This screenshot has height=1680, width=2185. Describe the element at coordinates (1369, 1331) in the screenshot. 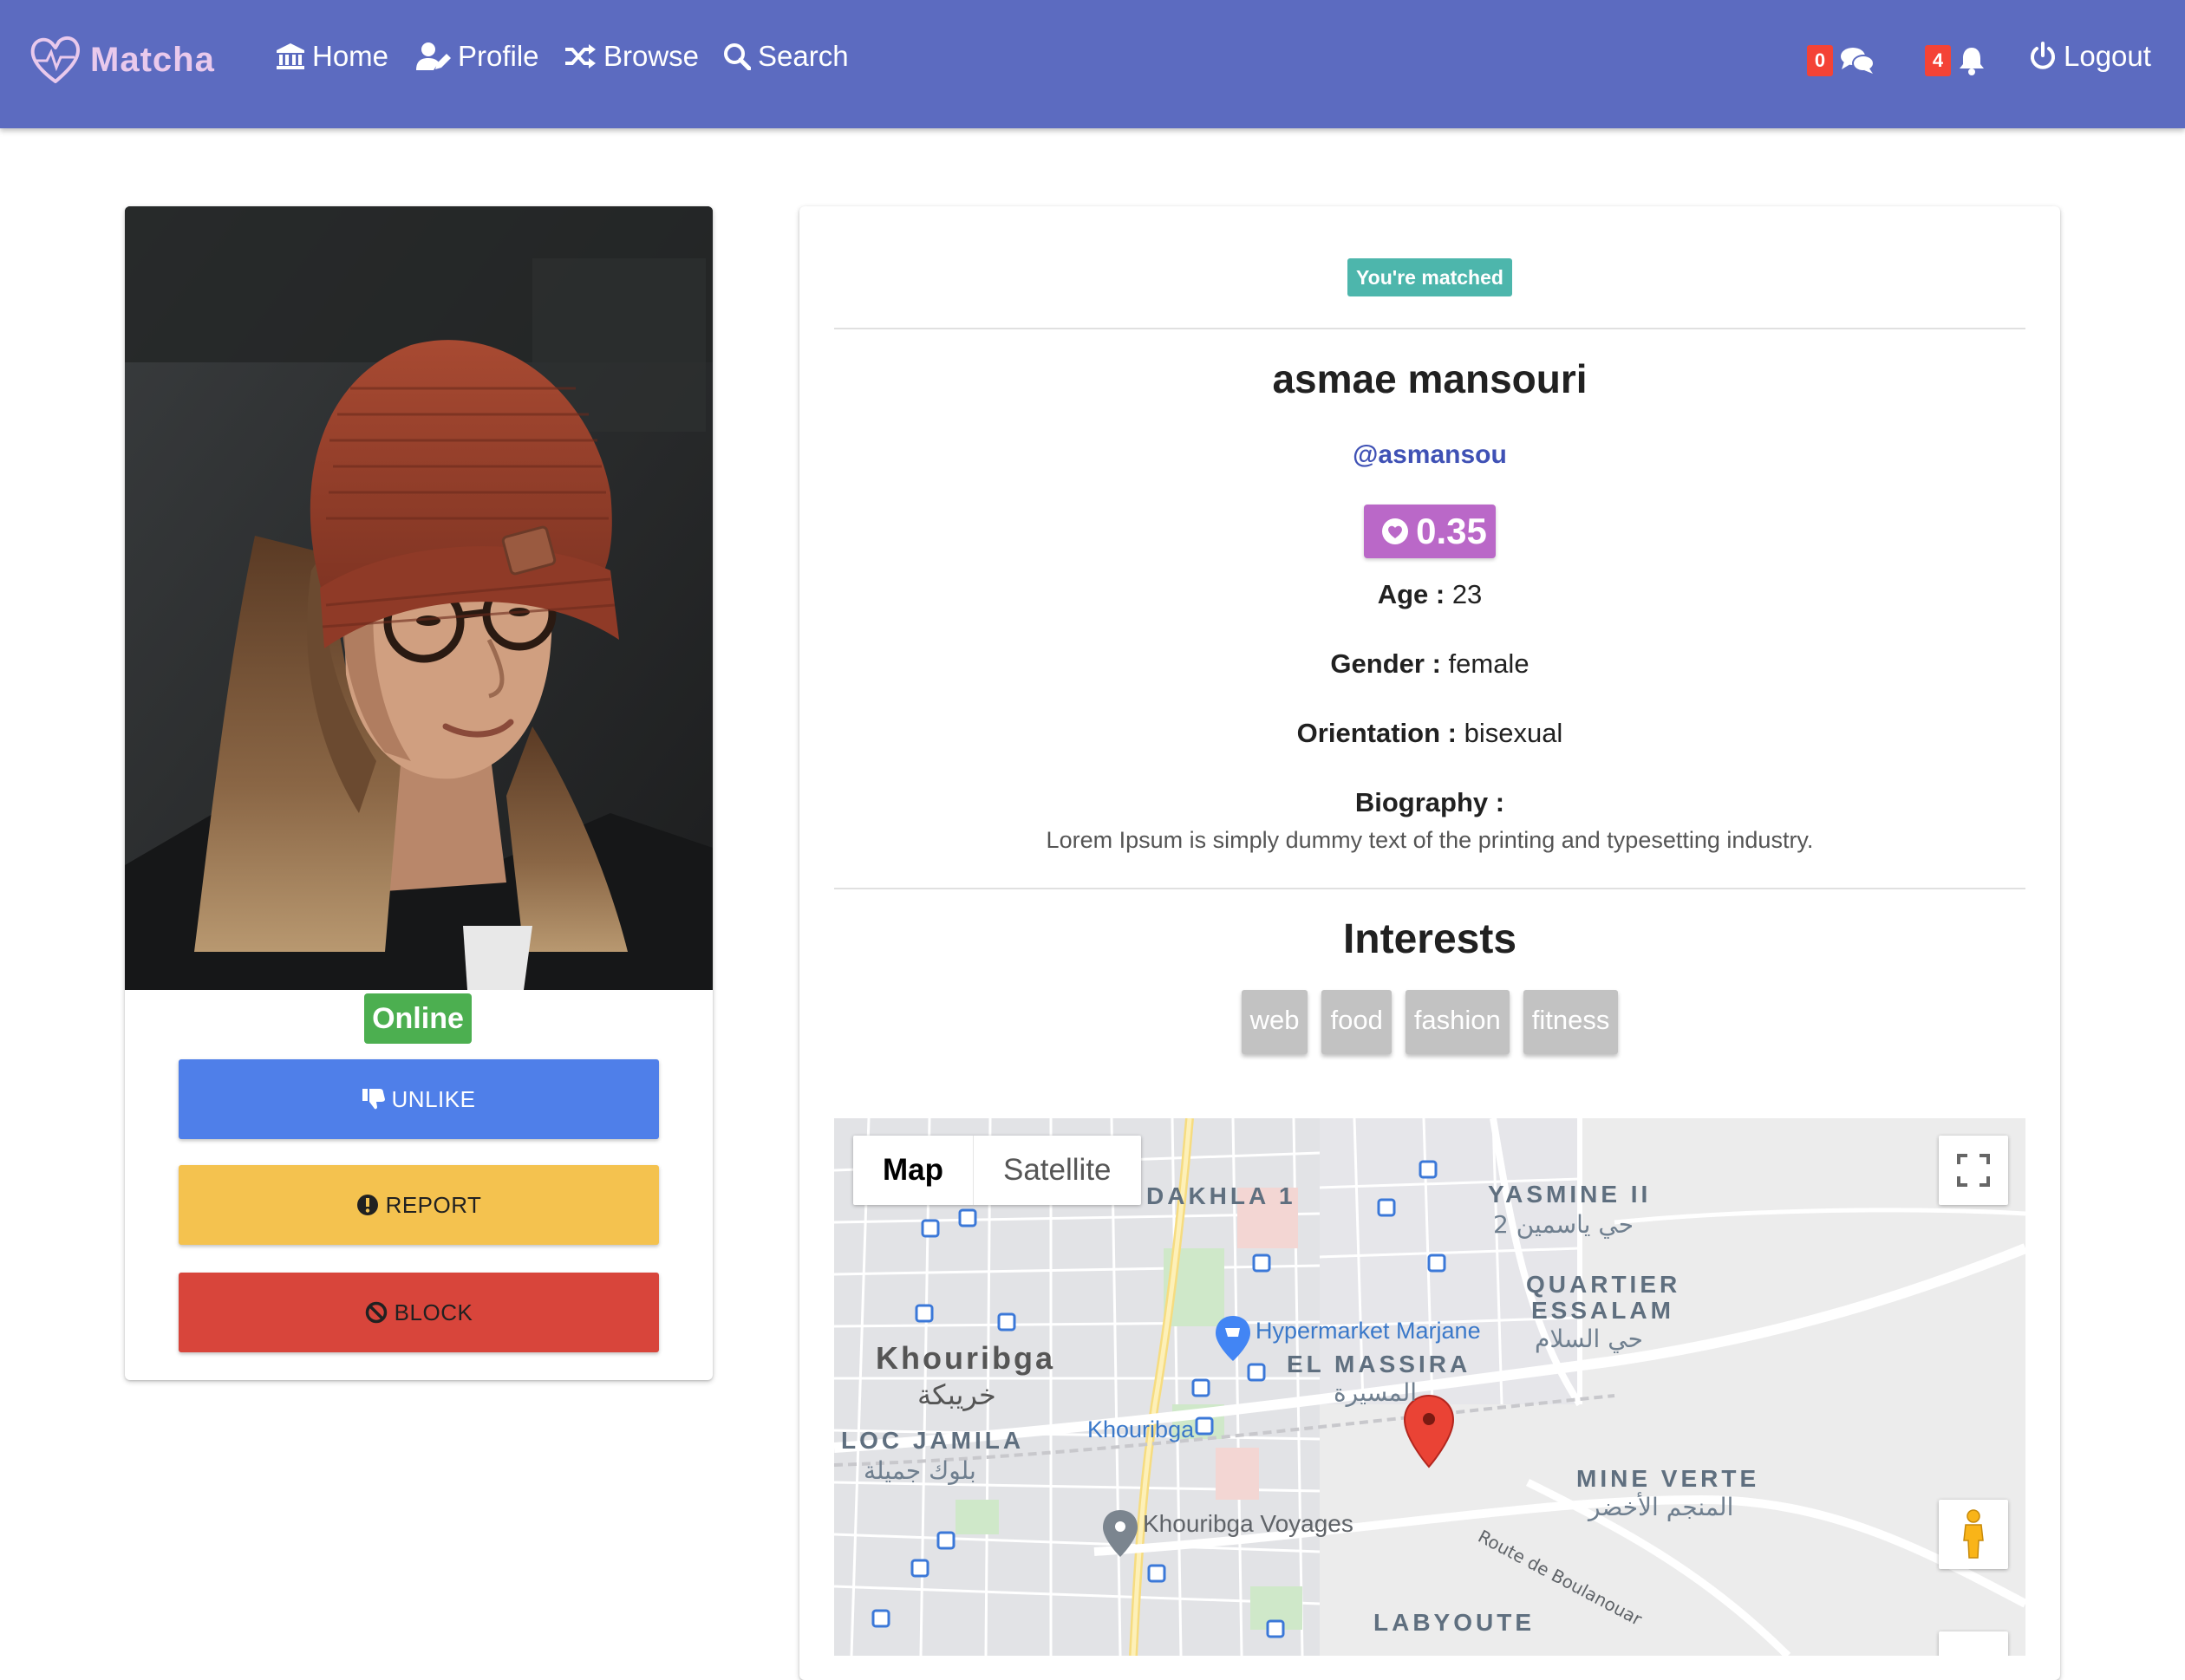

I see `map-label-hypermarket: Hypermarket Marjane` at that location.